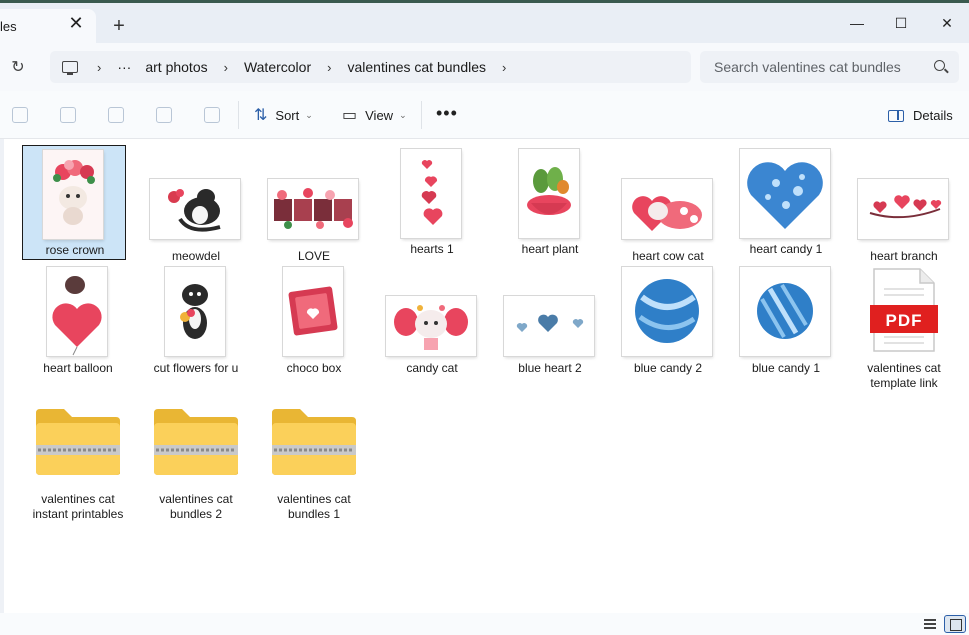  I want to click on paste-icon, so click(68, 115).